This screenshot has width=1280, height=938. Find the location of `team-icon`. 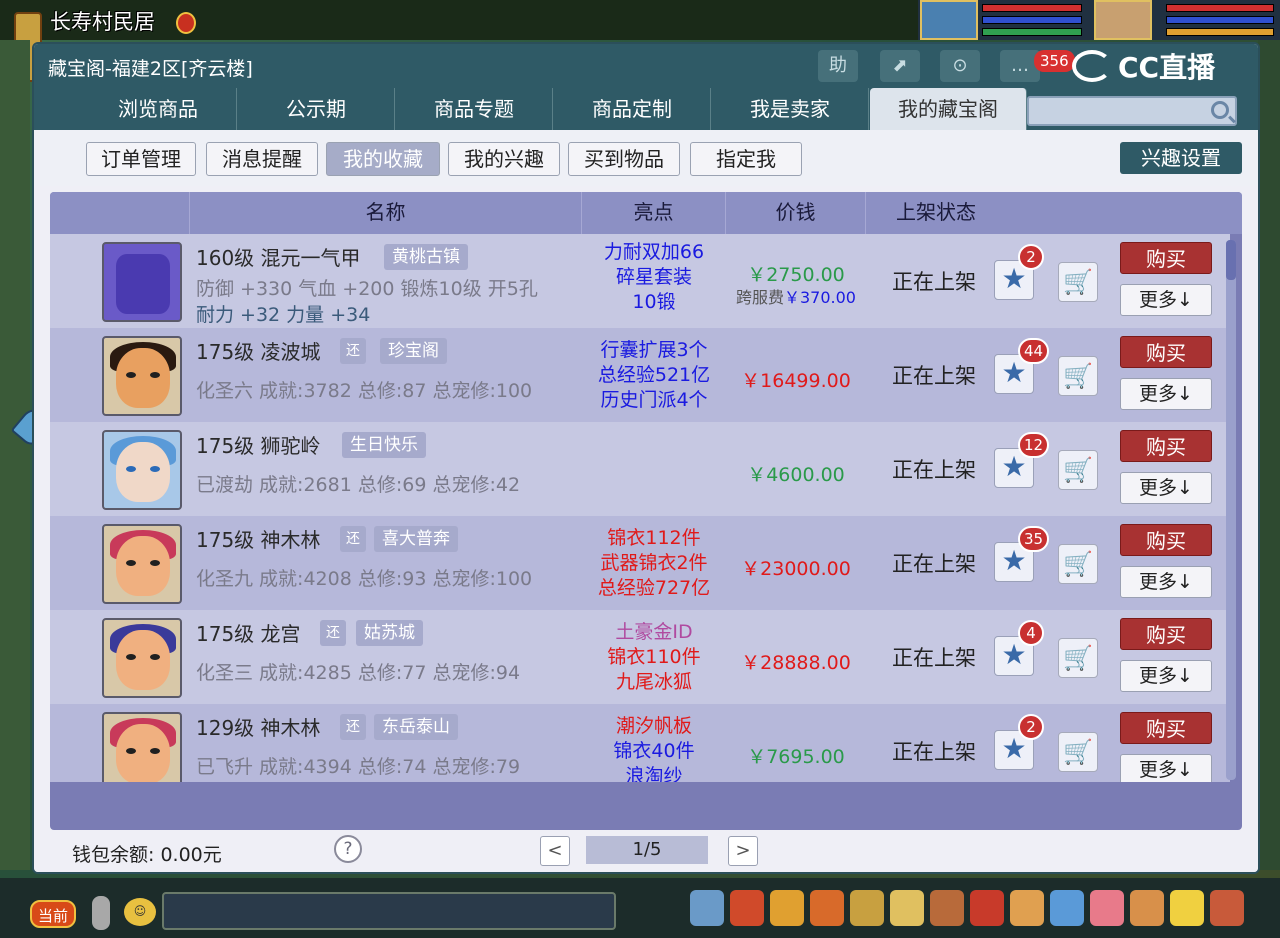

team-icon is located at coordinates (787, 908).